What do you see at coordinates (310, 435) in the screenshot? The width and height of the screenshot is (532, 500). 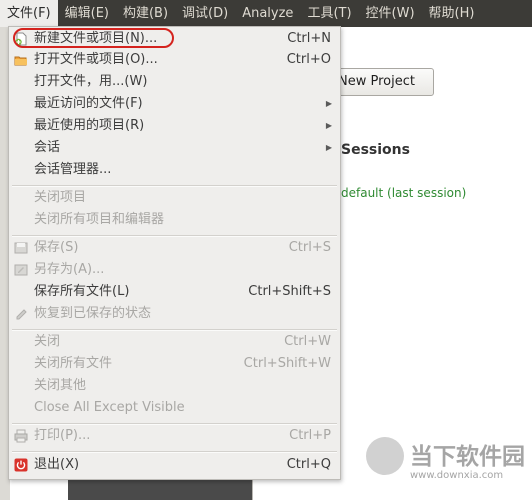 I see `shortcut-label: Ctrl+P` at bounding box center [310, 435].